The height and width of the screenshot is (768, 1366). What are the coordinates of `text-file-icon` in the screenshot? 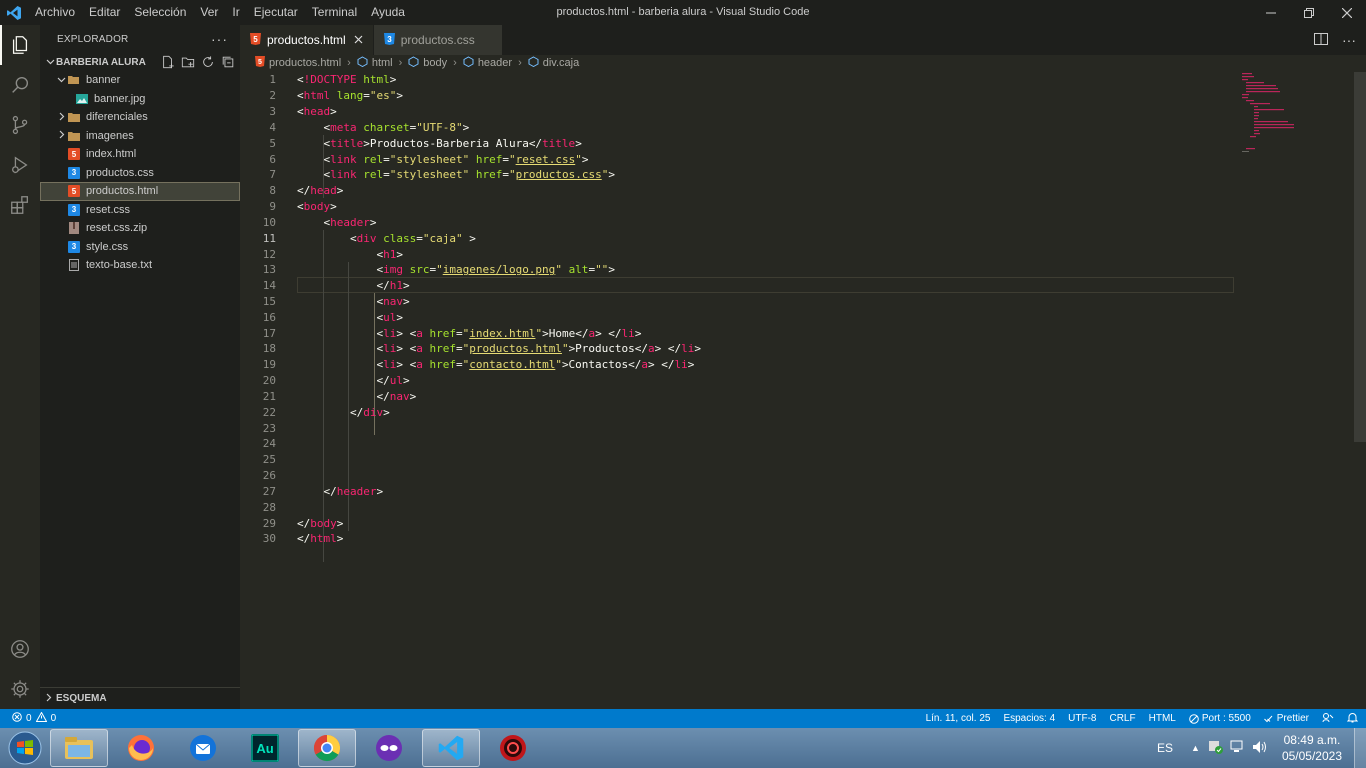 It's located at (74, 265).